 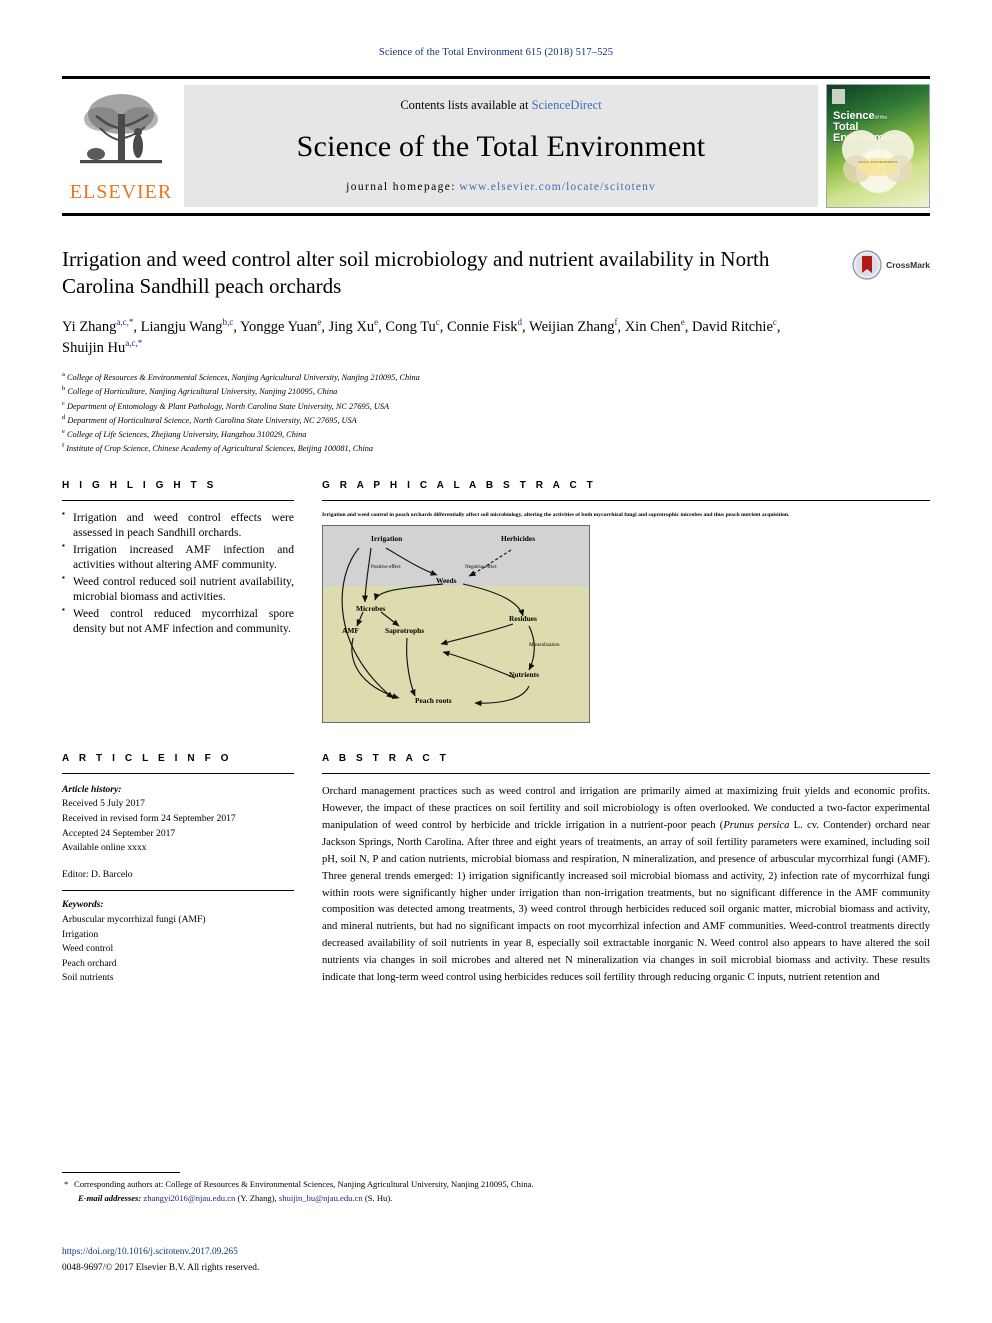 What do you see at coordinates (405, 630) in the screenshot?
I see `ga-node-saprotrophs: Saprotrophs` at bounding box center [405, 630].